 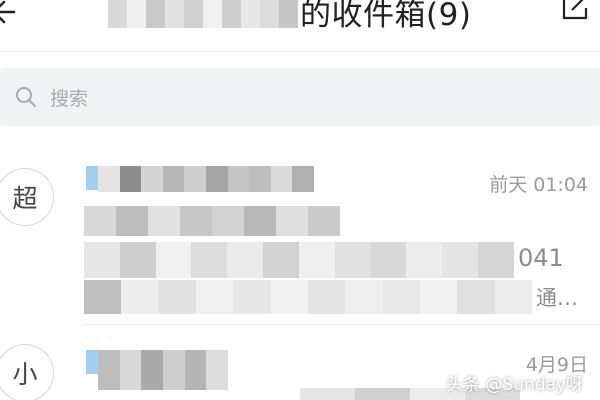 I want to click on top-bar: 的收件箱(9), so click(x=300, y=26).